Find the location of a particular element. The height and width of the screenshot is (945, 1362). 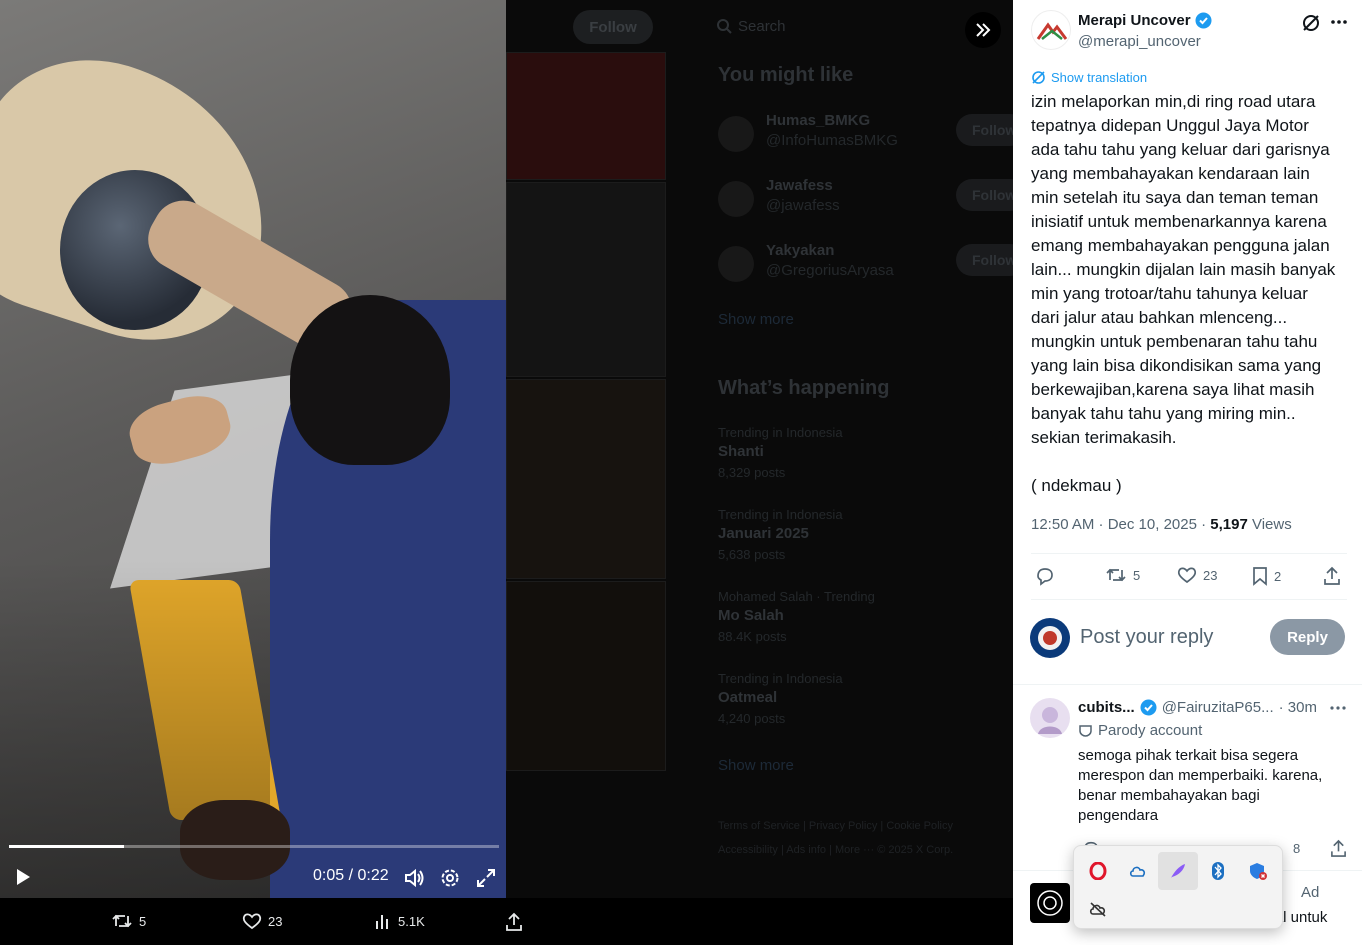

footer-link: Terms of Service is located at coordinates (759, 826).